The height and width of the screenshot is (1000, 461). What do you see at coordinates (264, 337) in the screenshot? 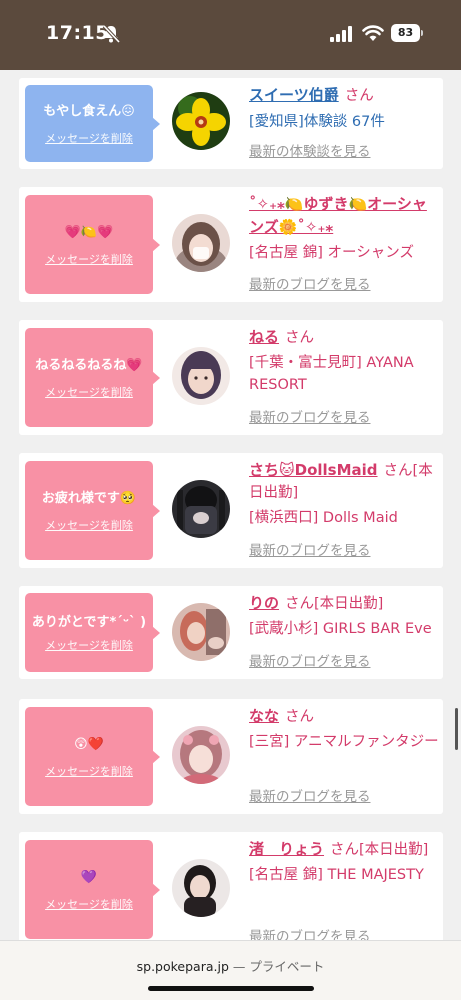
I see `user-name-link: ねる` at bounding box center [264, 337].